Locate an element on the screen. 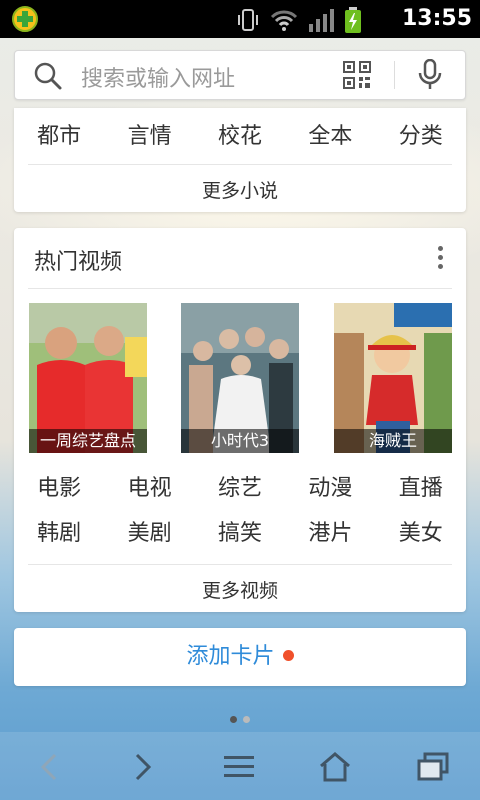  menu-icon is located at coordinates (239, 766).